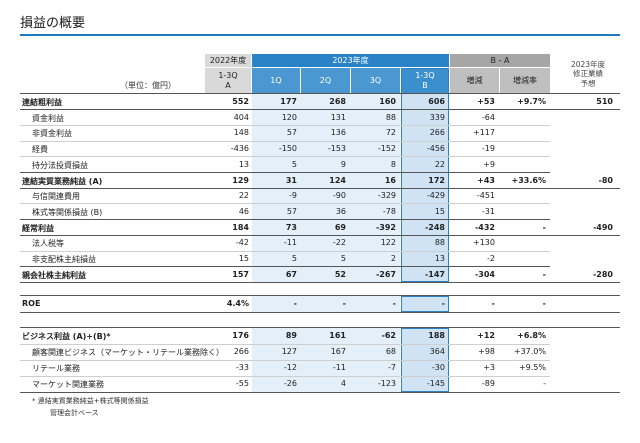 The height and width of the screenshot is (443, 640). What do you see at coordinates (64, 259) in the screenshot?
I see `row-label: 非支配株主純損益` at bounding box center [64, 259].